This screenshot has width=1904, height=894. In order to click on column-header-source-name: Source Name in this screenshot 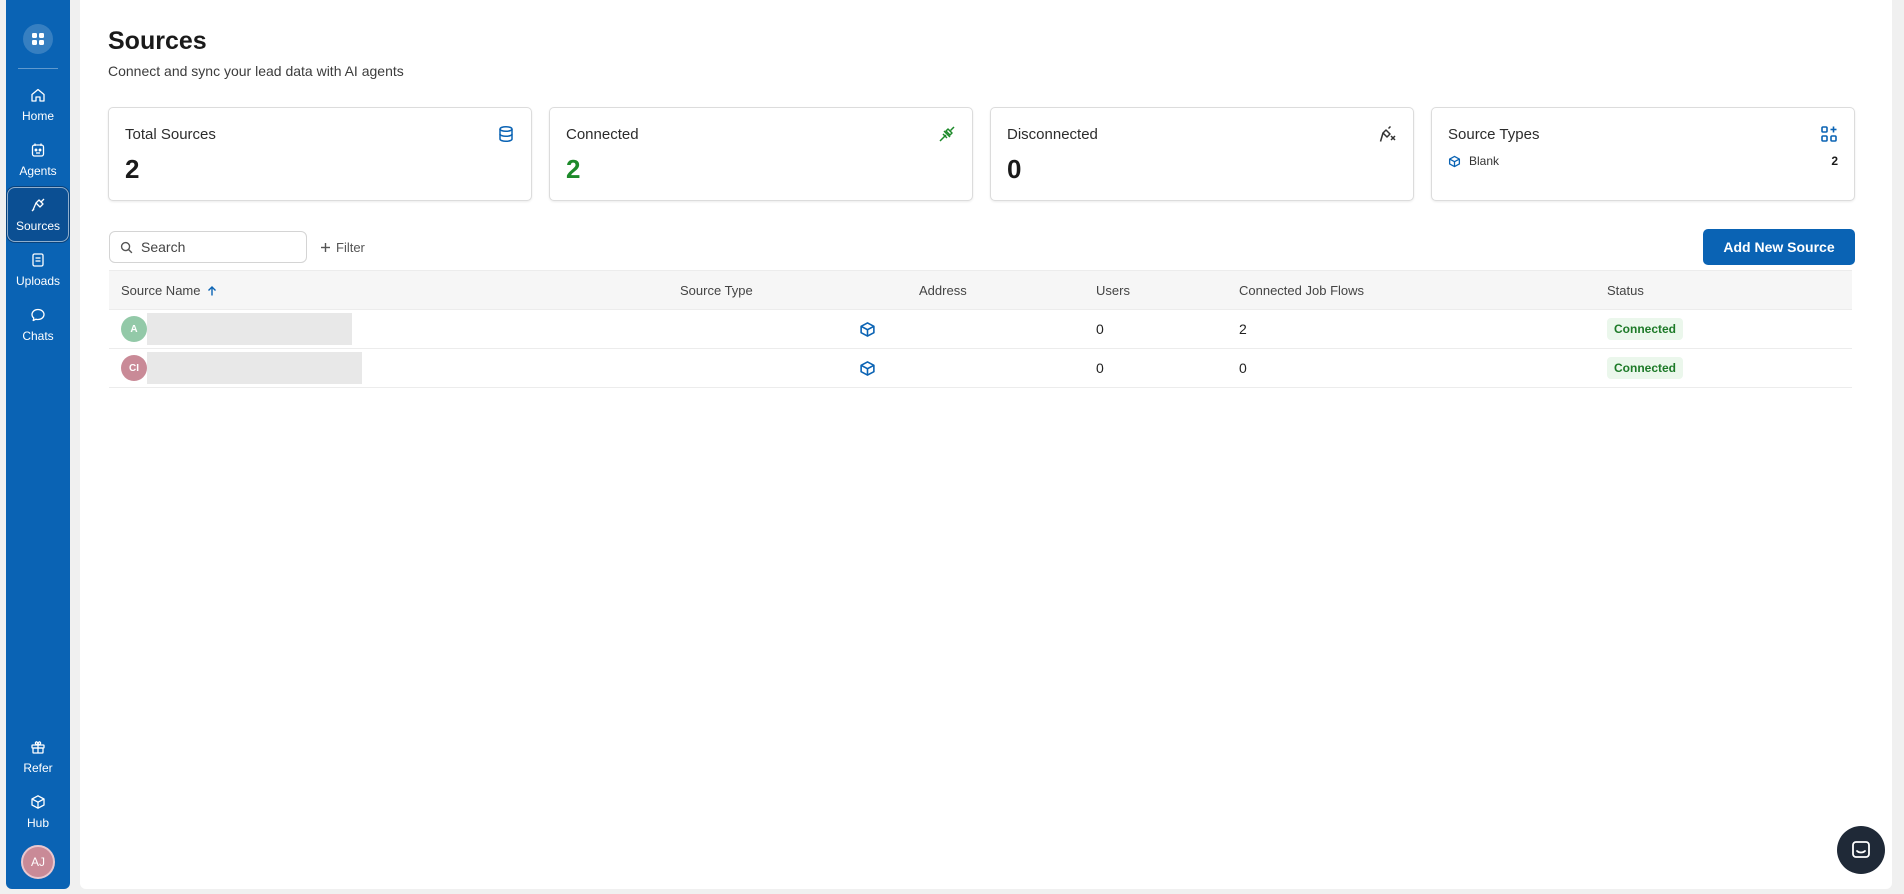, I will do `click(169, 290)`.